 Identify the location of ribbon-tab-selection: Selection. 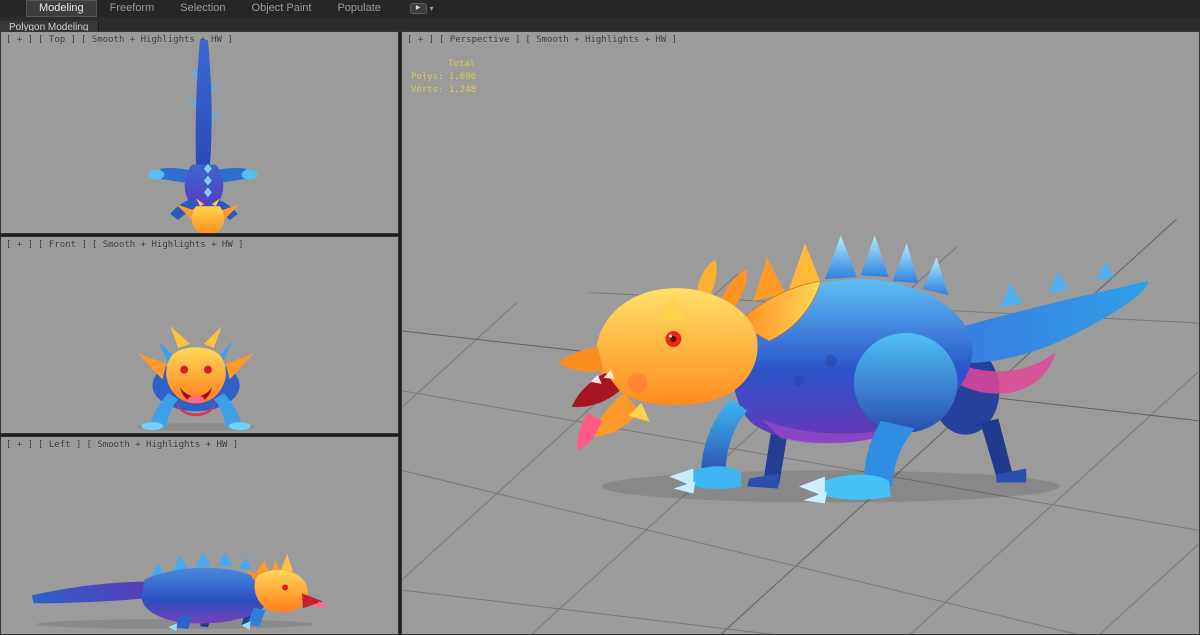
(202, 8).